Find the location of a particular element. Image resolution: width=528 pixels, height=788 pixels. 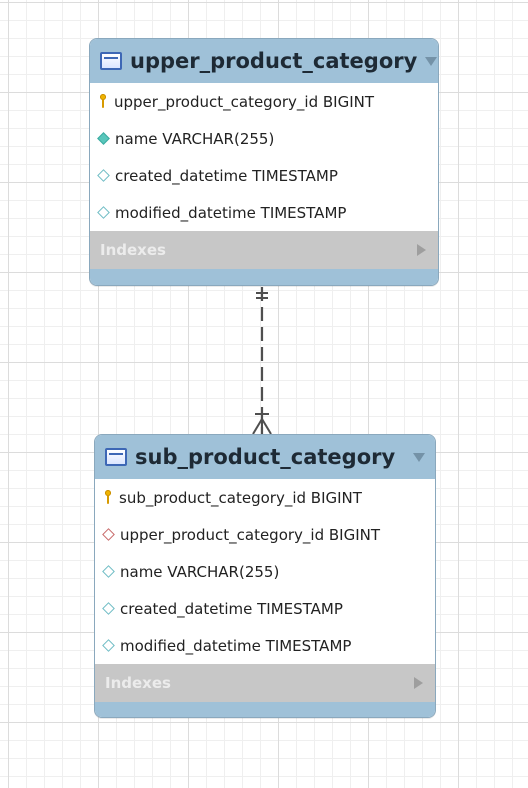

foreign-key-diamond-icon is located at coordinates (108, 534).